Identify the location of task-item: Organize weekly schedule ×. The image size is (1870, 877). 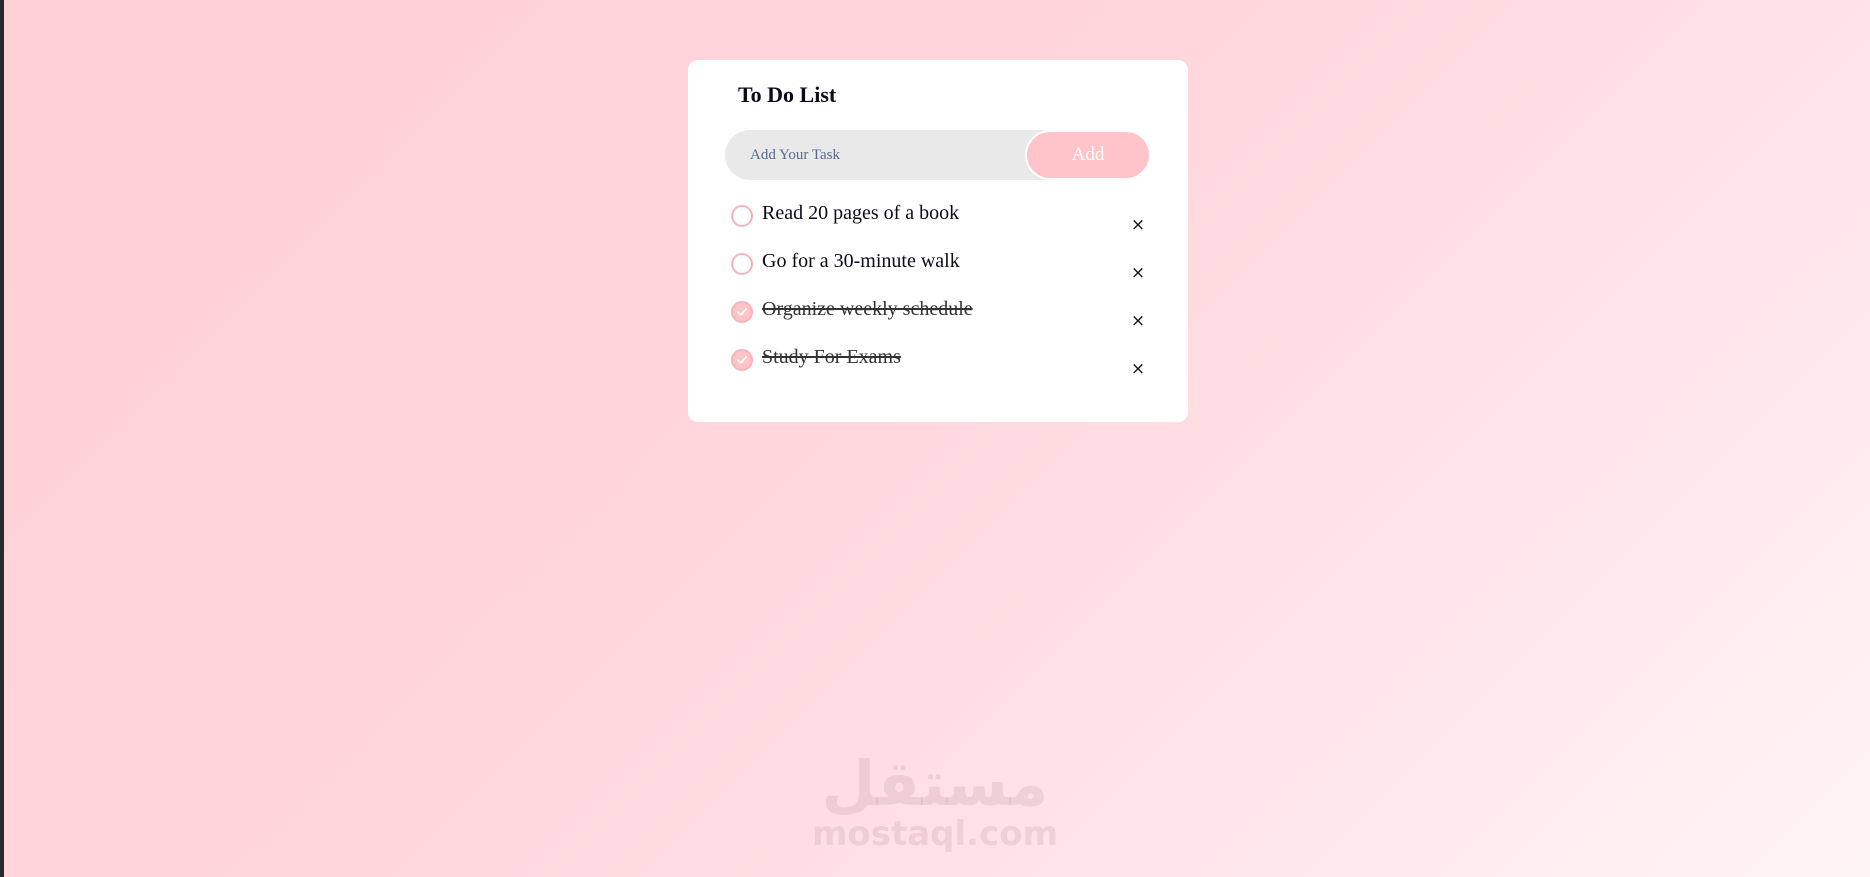
(938, 310).